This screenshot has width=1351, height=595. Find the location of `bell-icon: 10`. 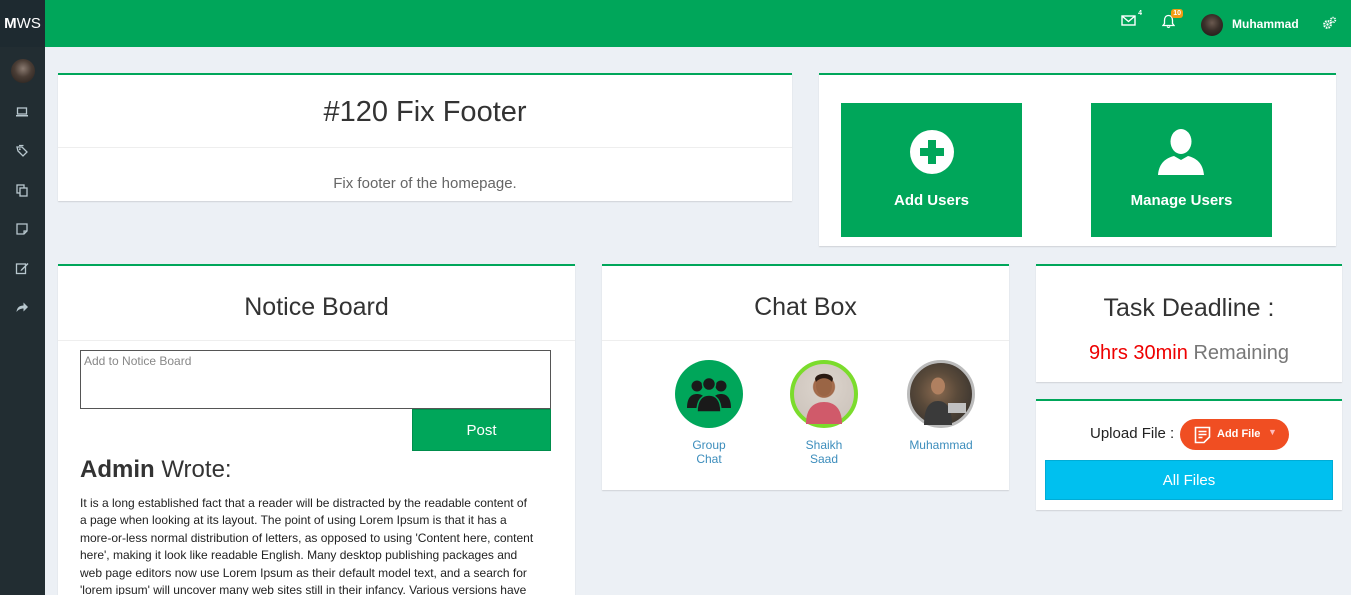

bell-icon: 10 is located at coordinates (1172, 21).